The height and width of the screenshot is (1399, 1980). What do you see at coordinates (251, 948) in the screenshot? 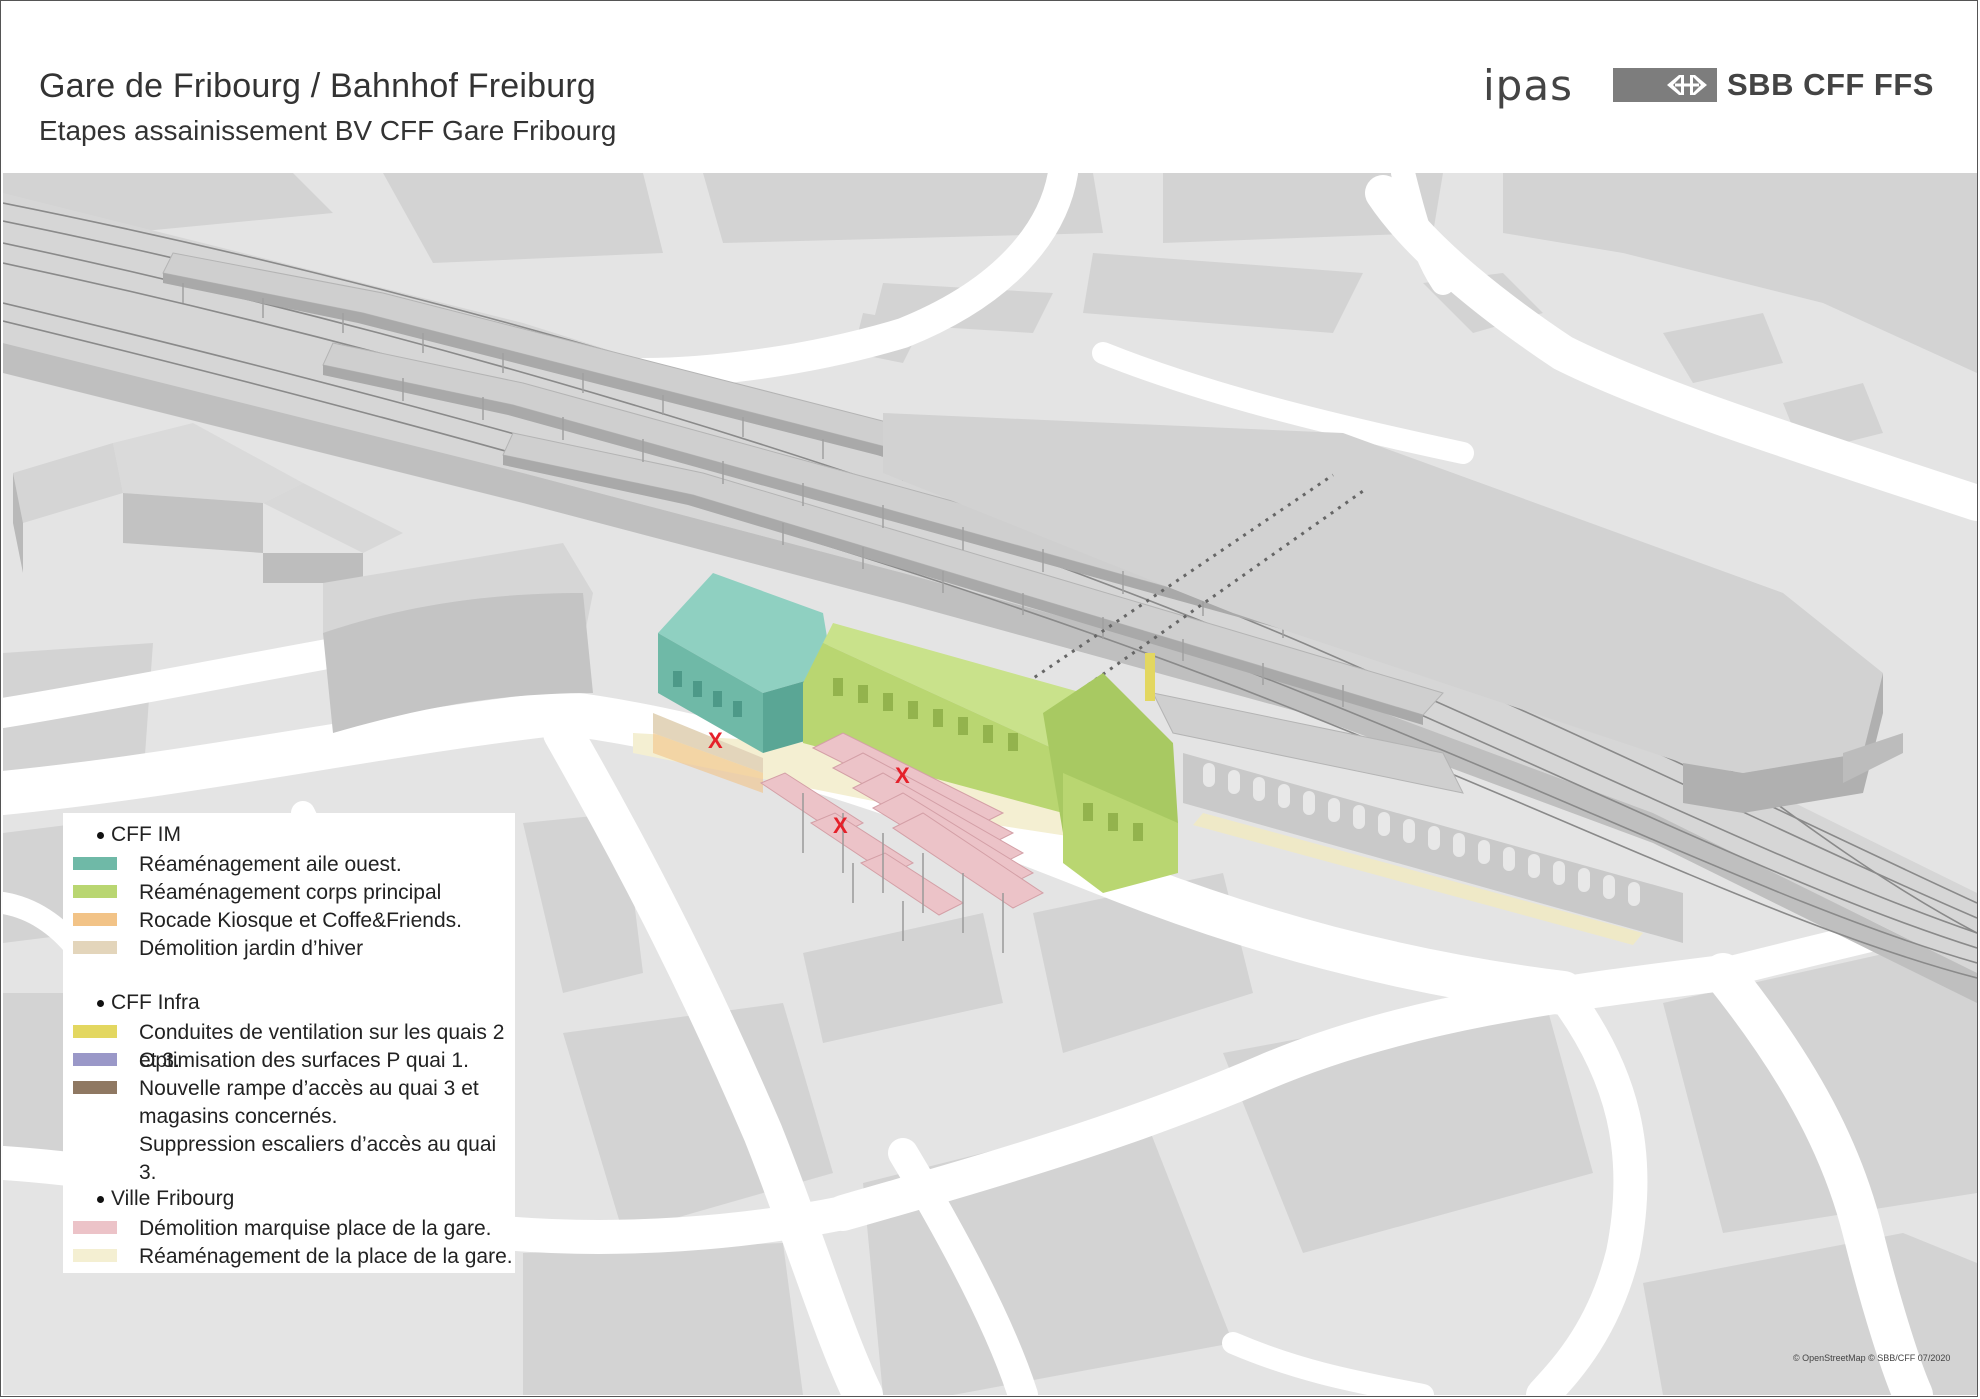
I see `legend-label: Démolition jardin d’hiver` at bounding box center [251, 948].